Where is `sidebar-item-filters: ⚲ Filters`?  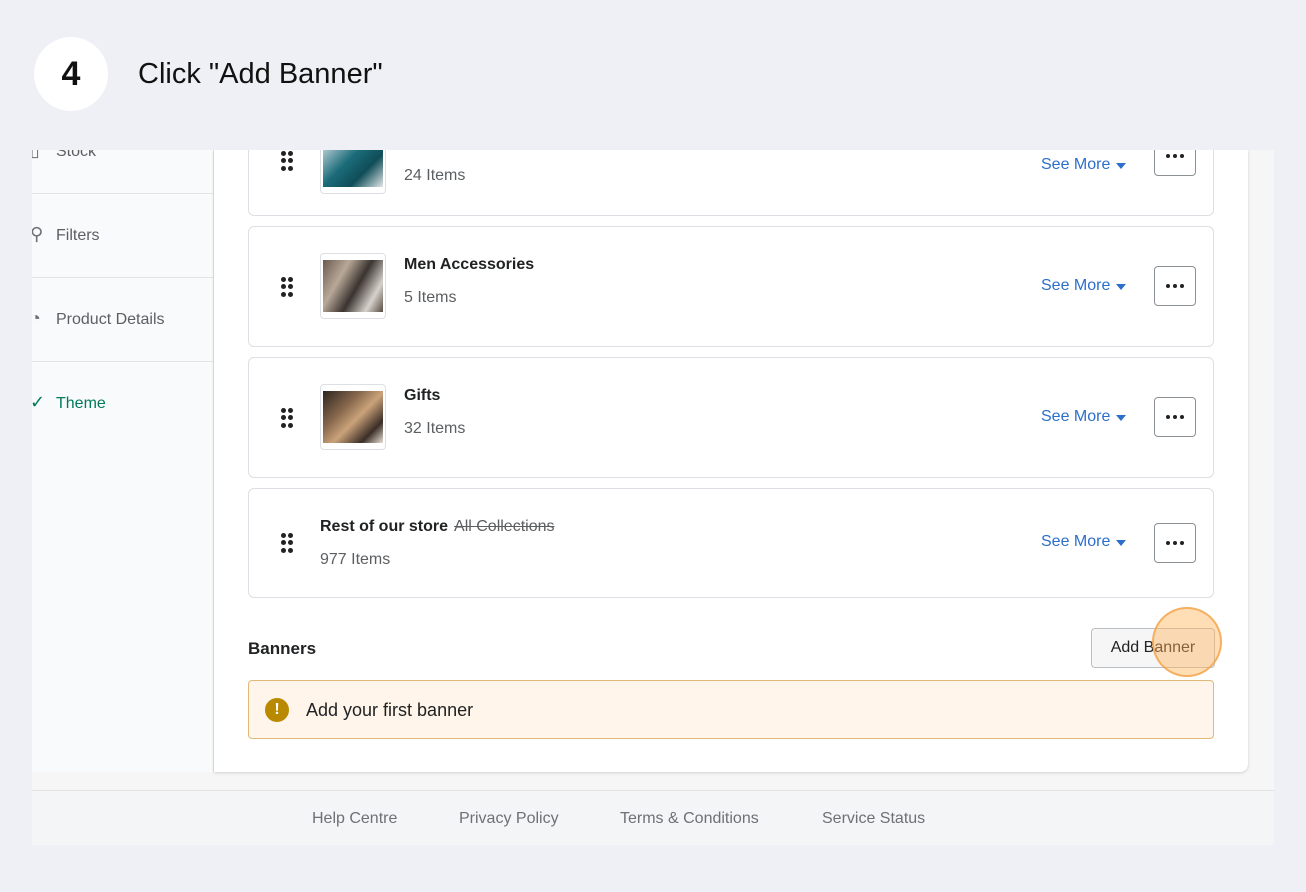
sidebar-item-filters: ⚲ Filters is located at coordinates (122, 236).